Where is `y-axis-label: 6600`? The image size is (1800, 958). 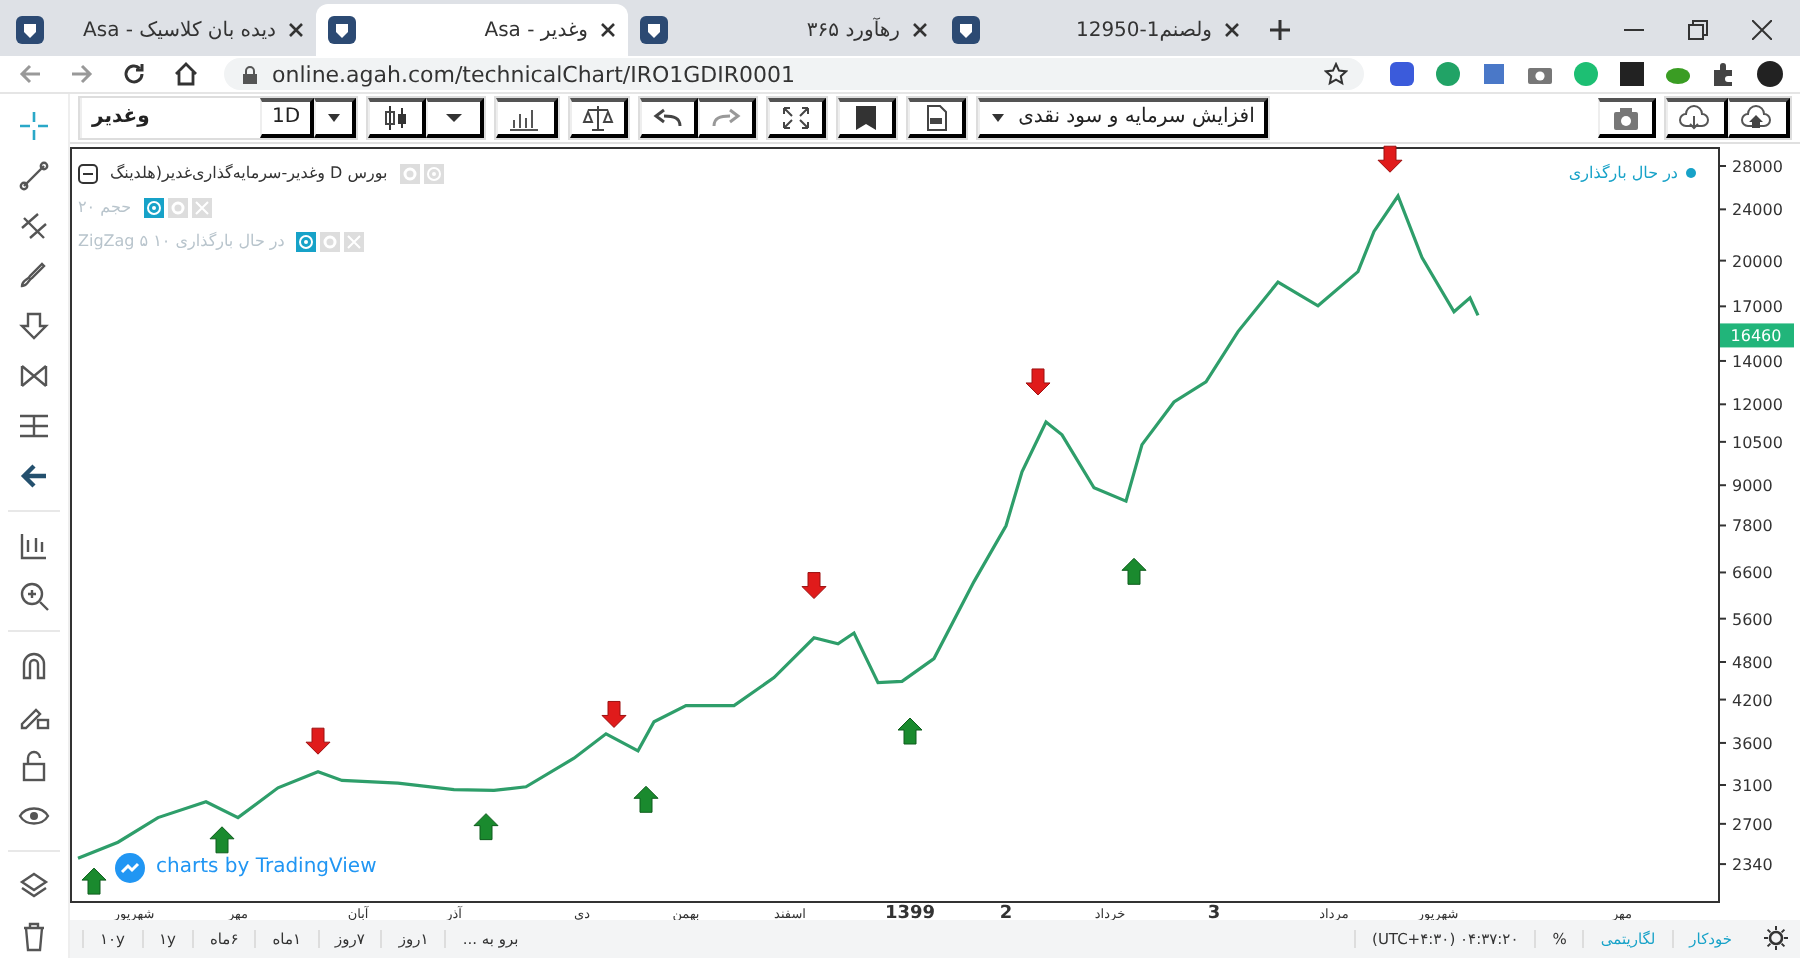
y-axis-label: 6600 is located at coordinates (1752, 573).